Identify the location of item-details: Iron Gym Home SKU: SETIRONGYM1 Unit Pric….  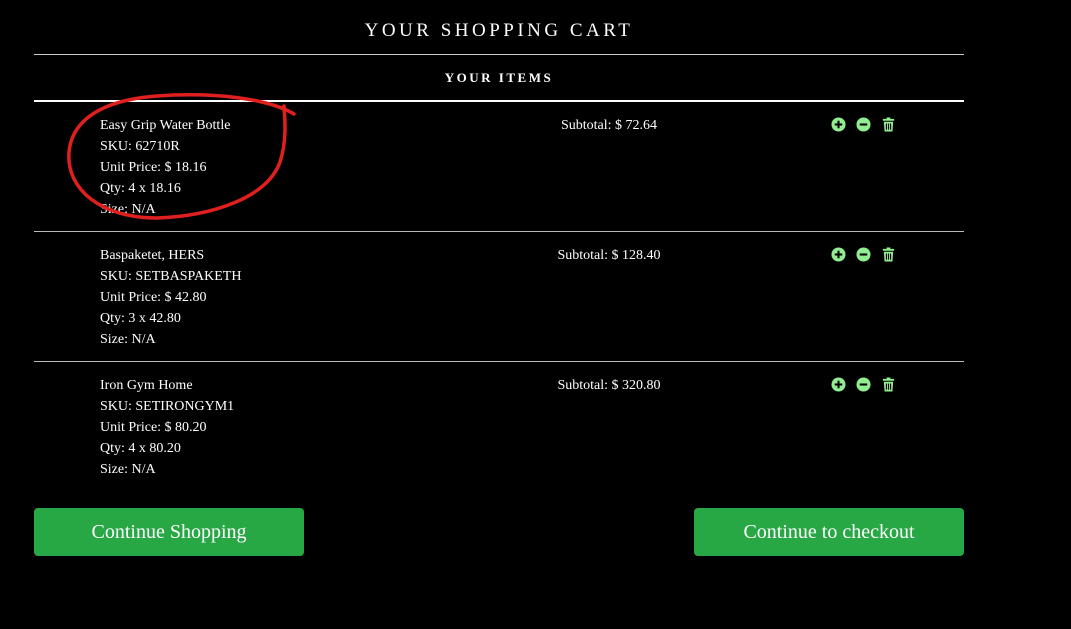
(167, 427).